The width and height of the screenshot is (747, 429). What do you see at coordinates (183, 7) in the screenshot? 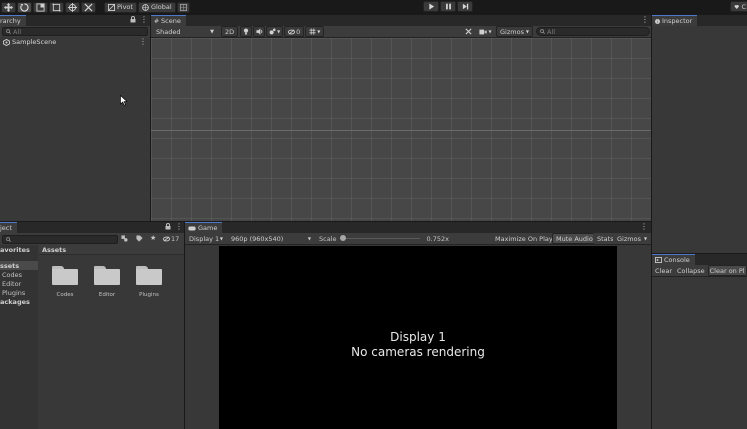
I see `grid-snap-button` at bounding box center [183, 7].